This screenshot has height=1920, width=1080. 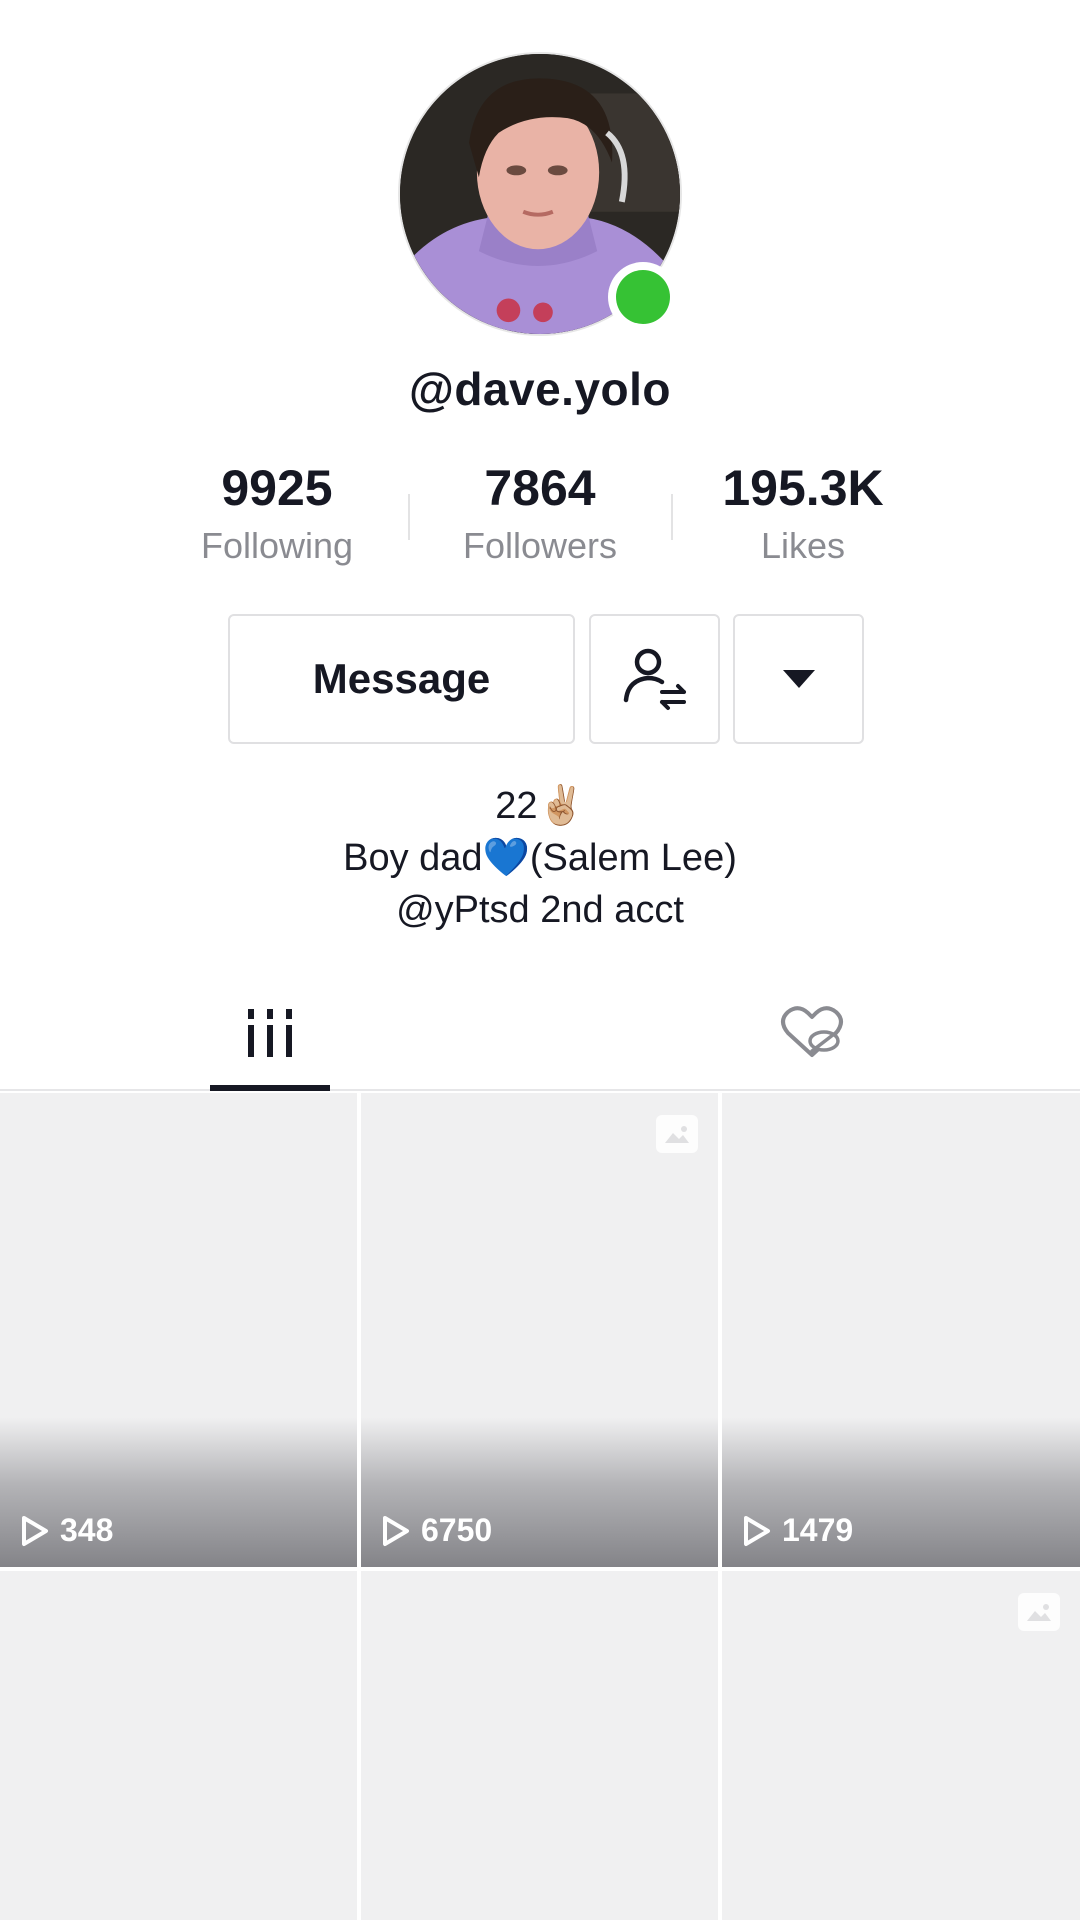 What do you see at coordinates (539, 1330) in the screenshot?
I see `video-thumbnail: 6750` at bounding box center [539, 1330].